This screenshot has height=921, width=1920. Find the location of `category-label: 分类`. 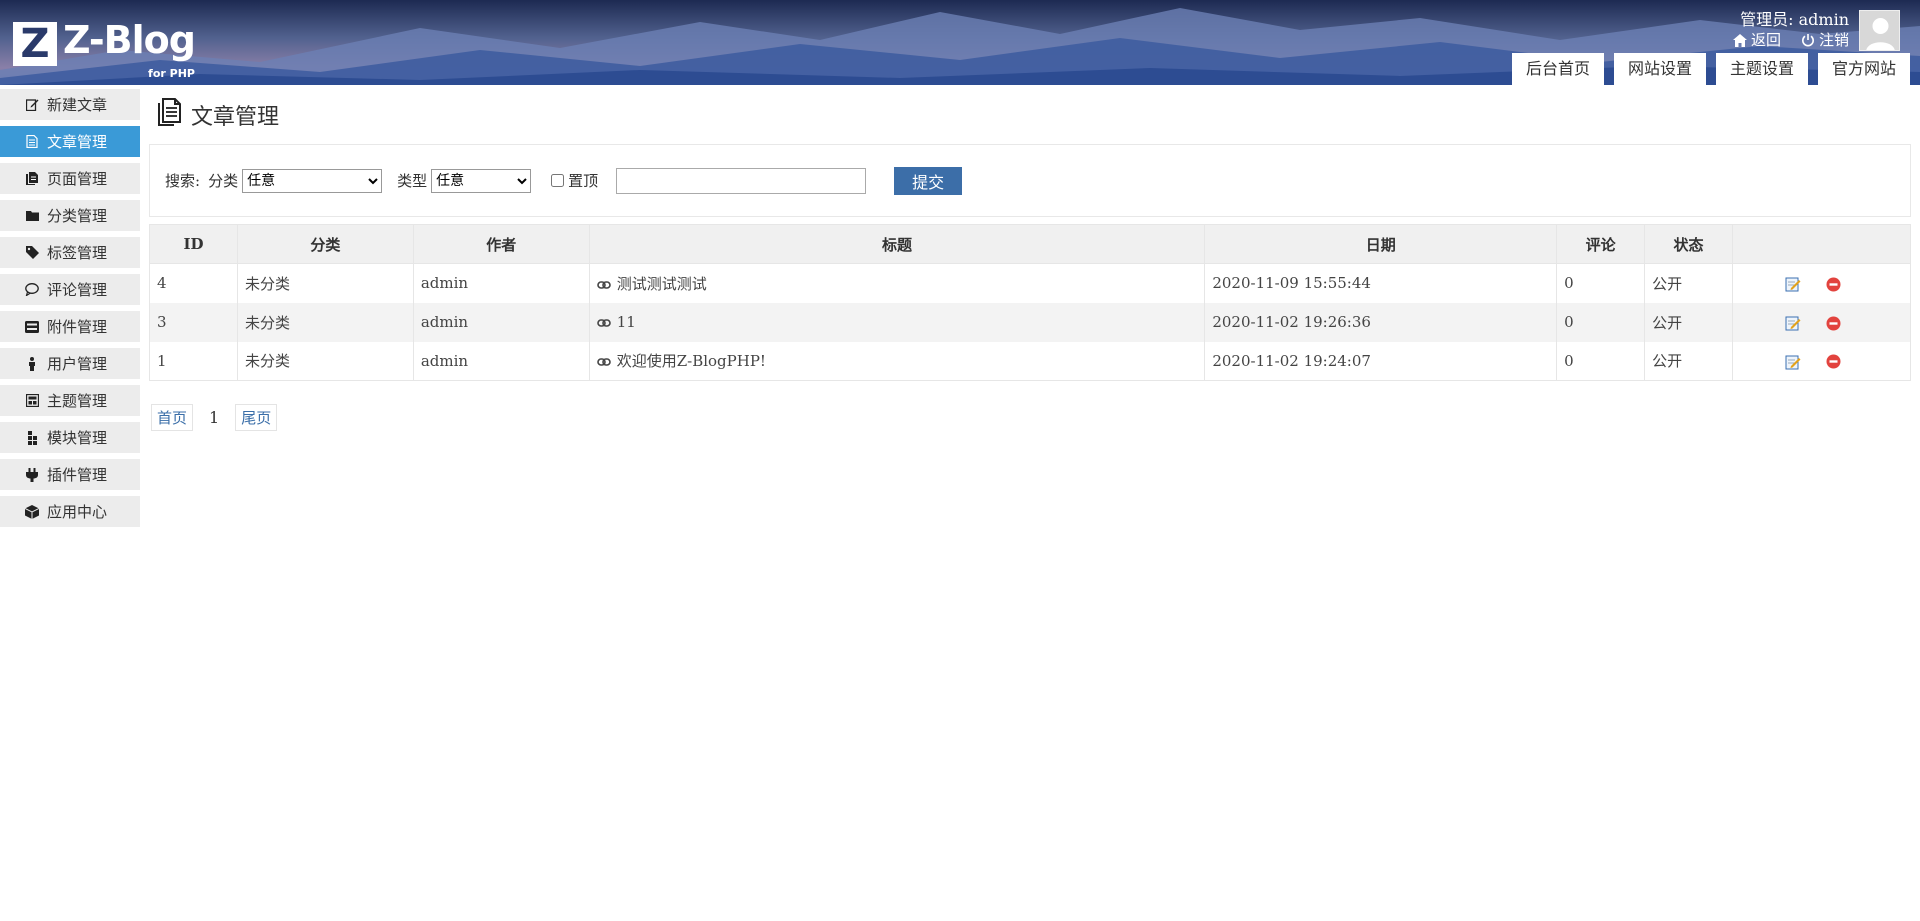

category-label: 分类 is located at coordinates (223, 181).